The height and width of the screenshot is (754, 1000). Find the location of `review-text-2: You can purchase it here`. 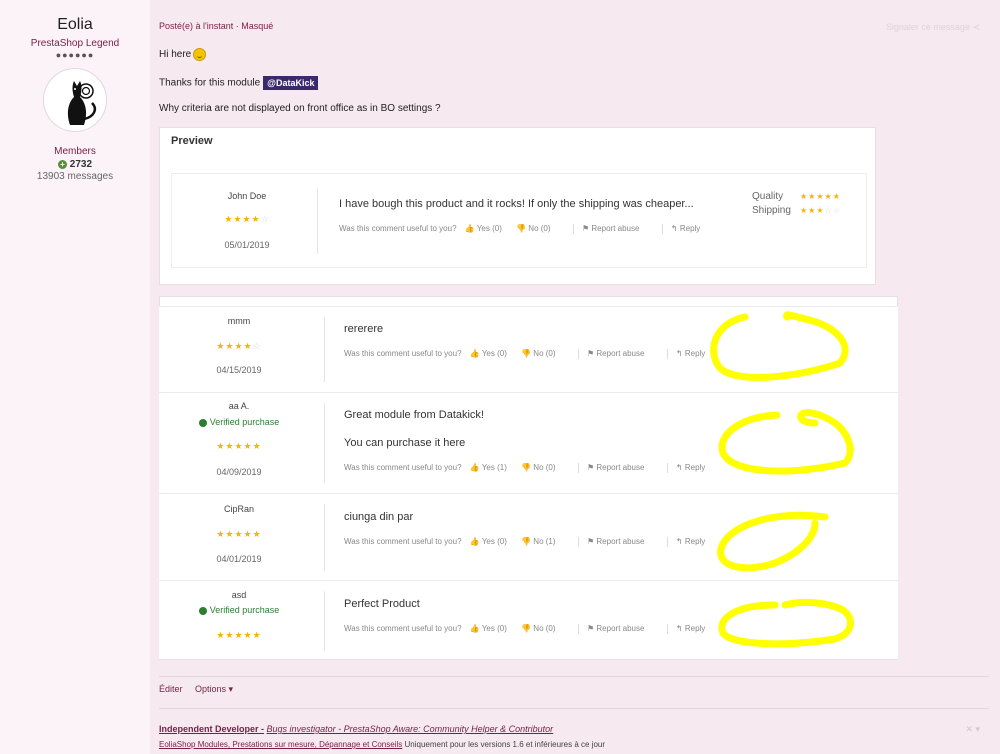

review-text-2: You can purchase it here is located at coordinates (404, 443).